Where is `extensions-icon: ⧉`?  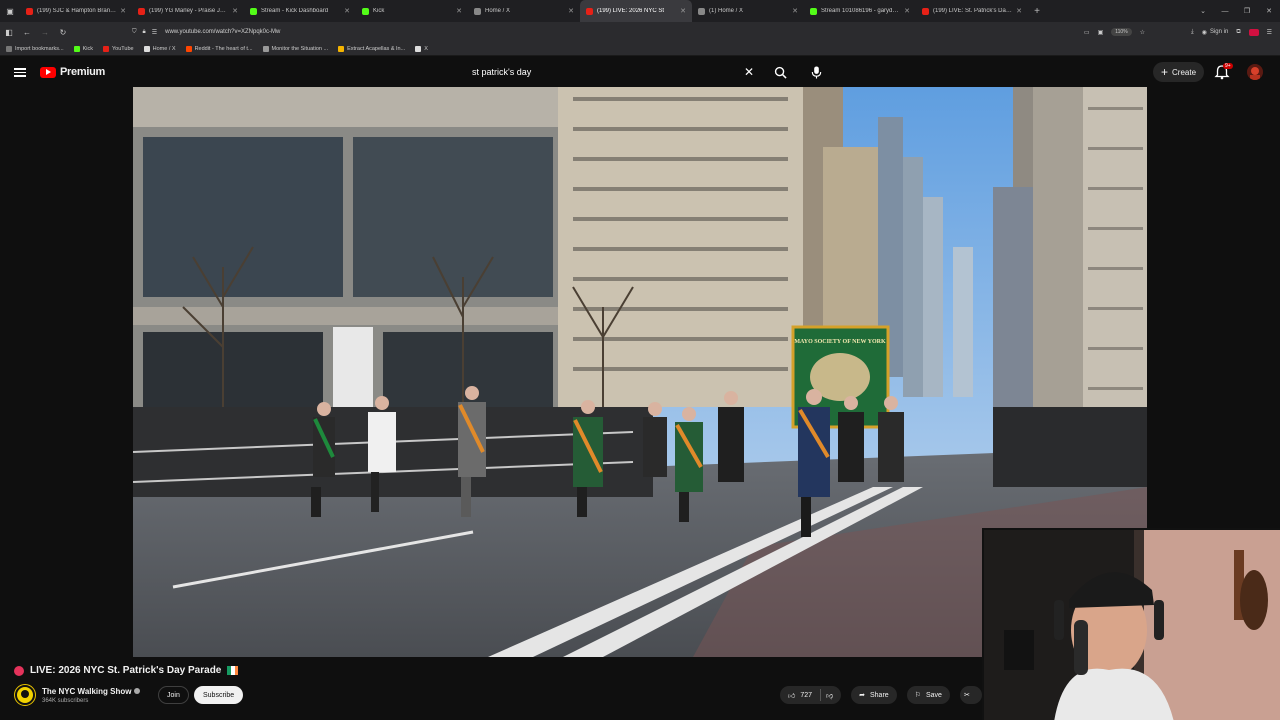
extensions-icon: ⧉ is located at coordinates (1238, 32).